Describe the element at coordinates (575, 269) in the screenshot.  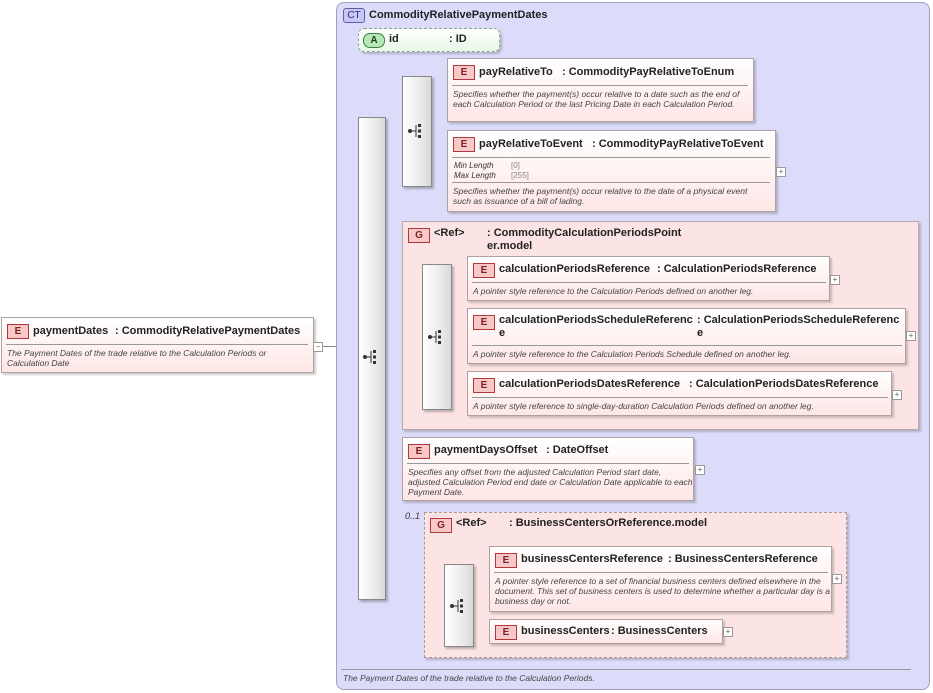
I see `element-name: calculationPeriodsReference` at that location.